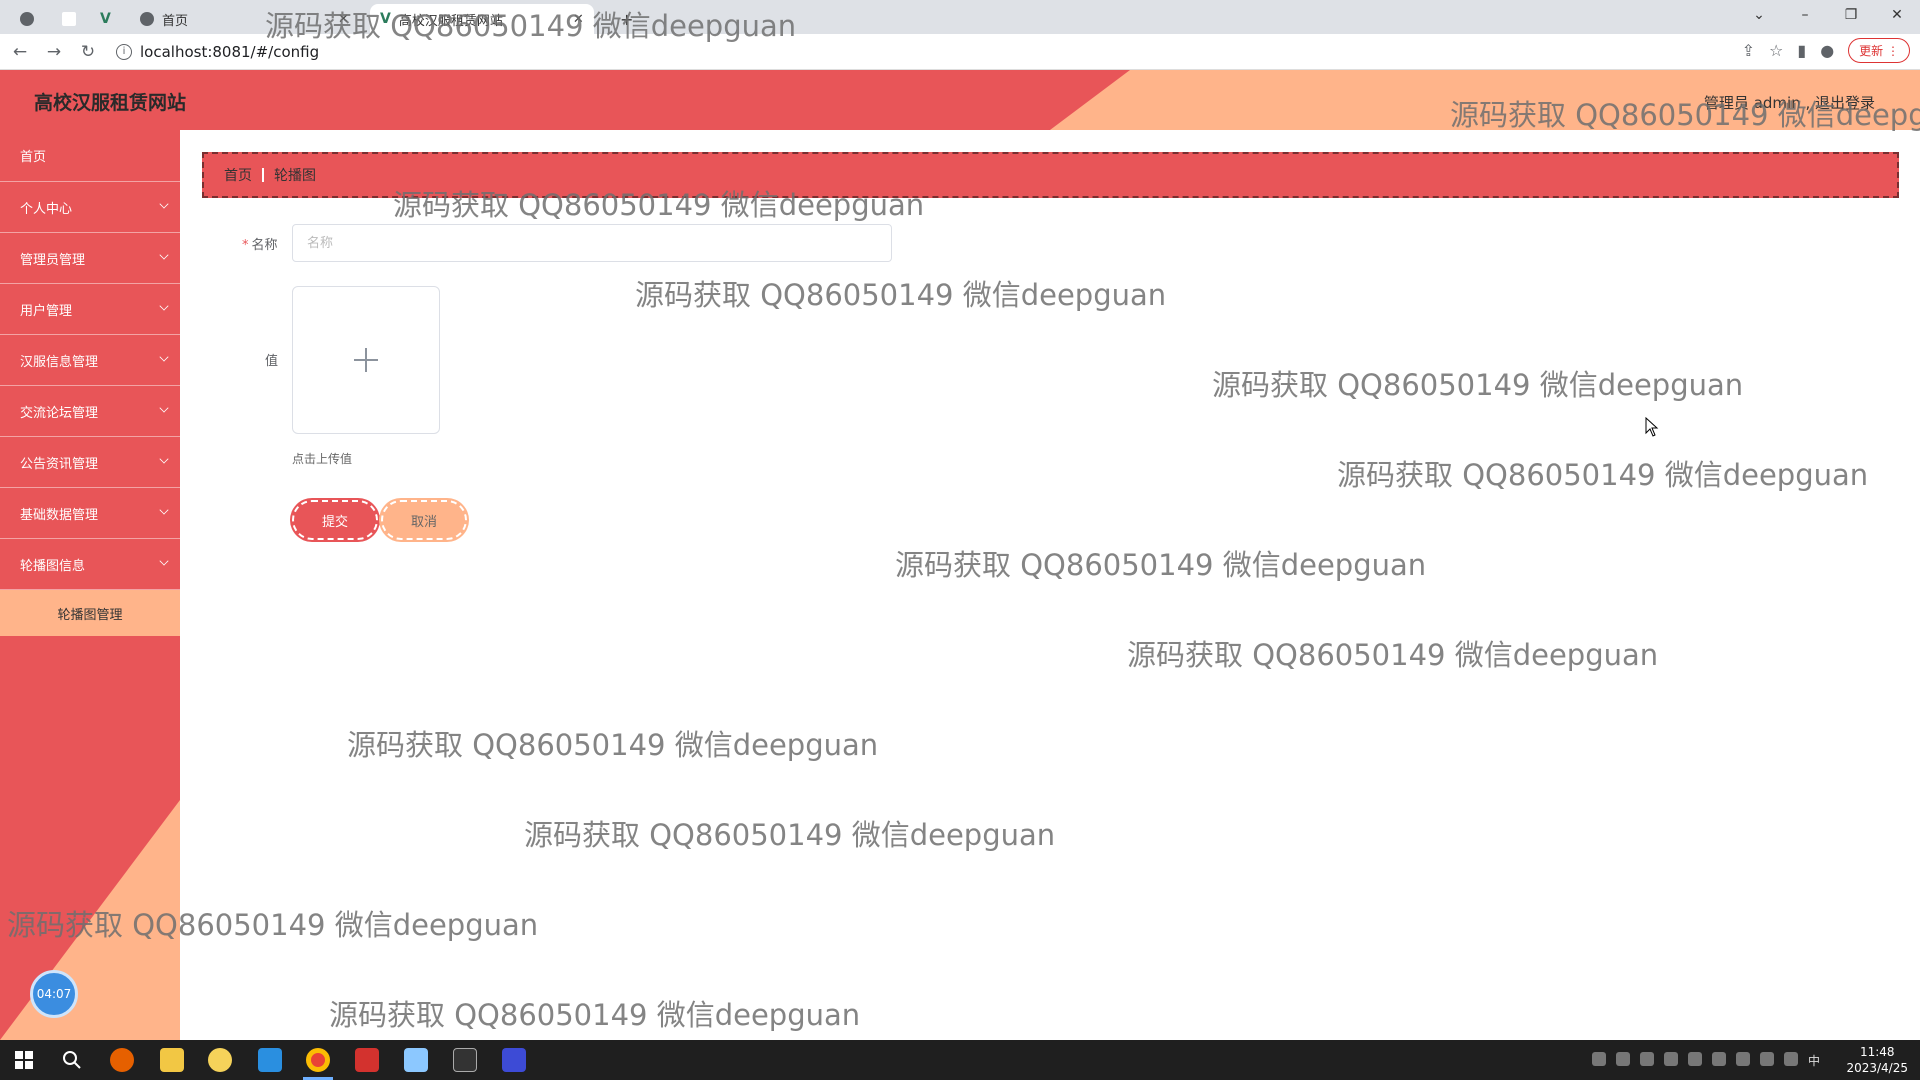  I want to click on vscode-icon, so click(270, 1060).